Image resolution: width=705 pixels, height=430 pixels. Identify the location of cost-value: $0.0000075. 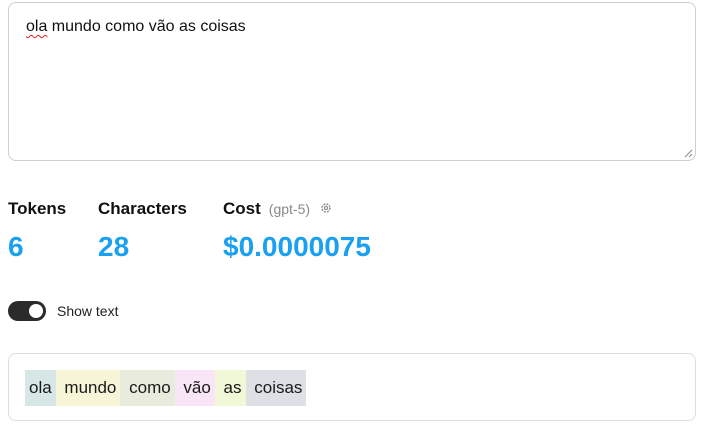
(297, 246).